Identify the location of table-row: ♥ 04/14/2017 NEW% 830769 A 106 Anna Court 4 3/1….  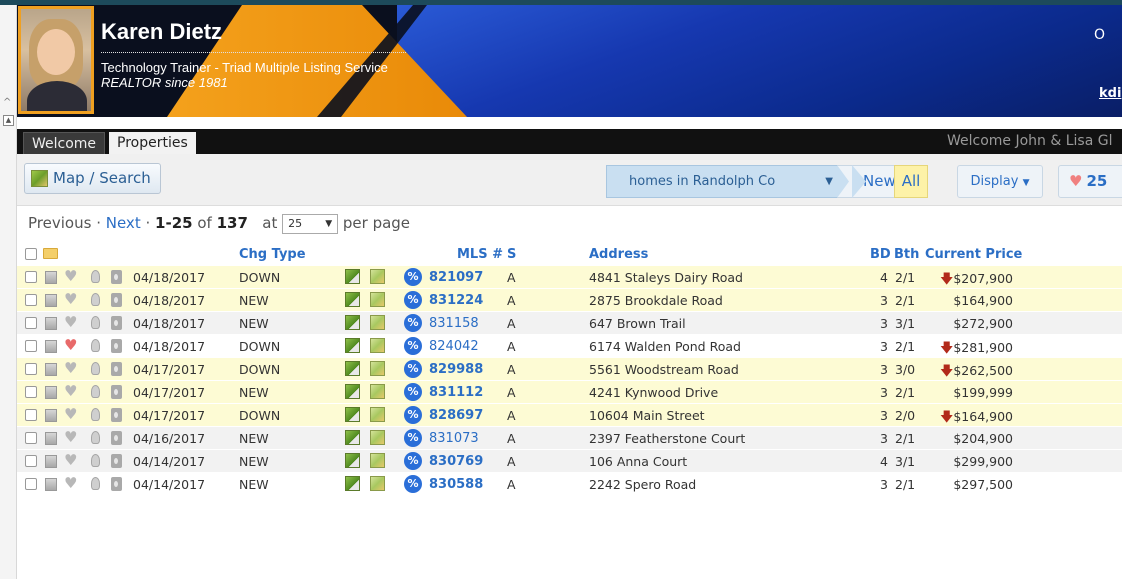
(569, 461).